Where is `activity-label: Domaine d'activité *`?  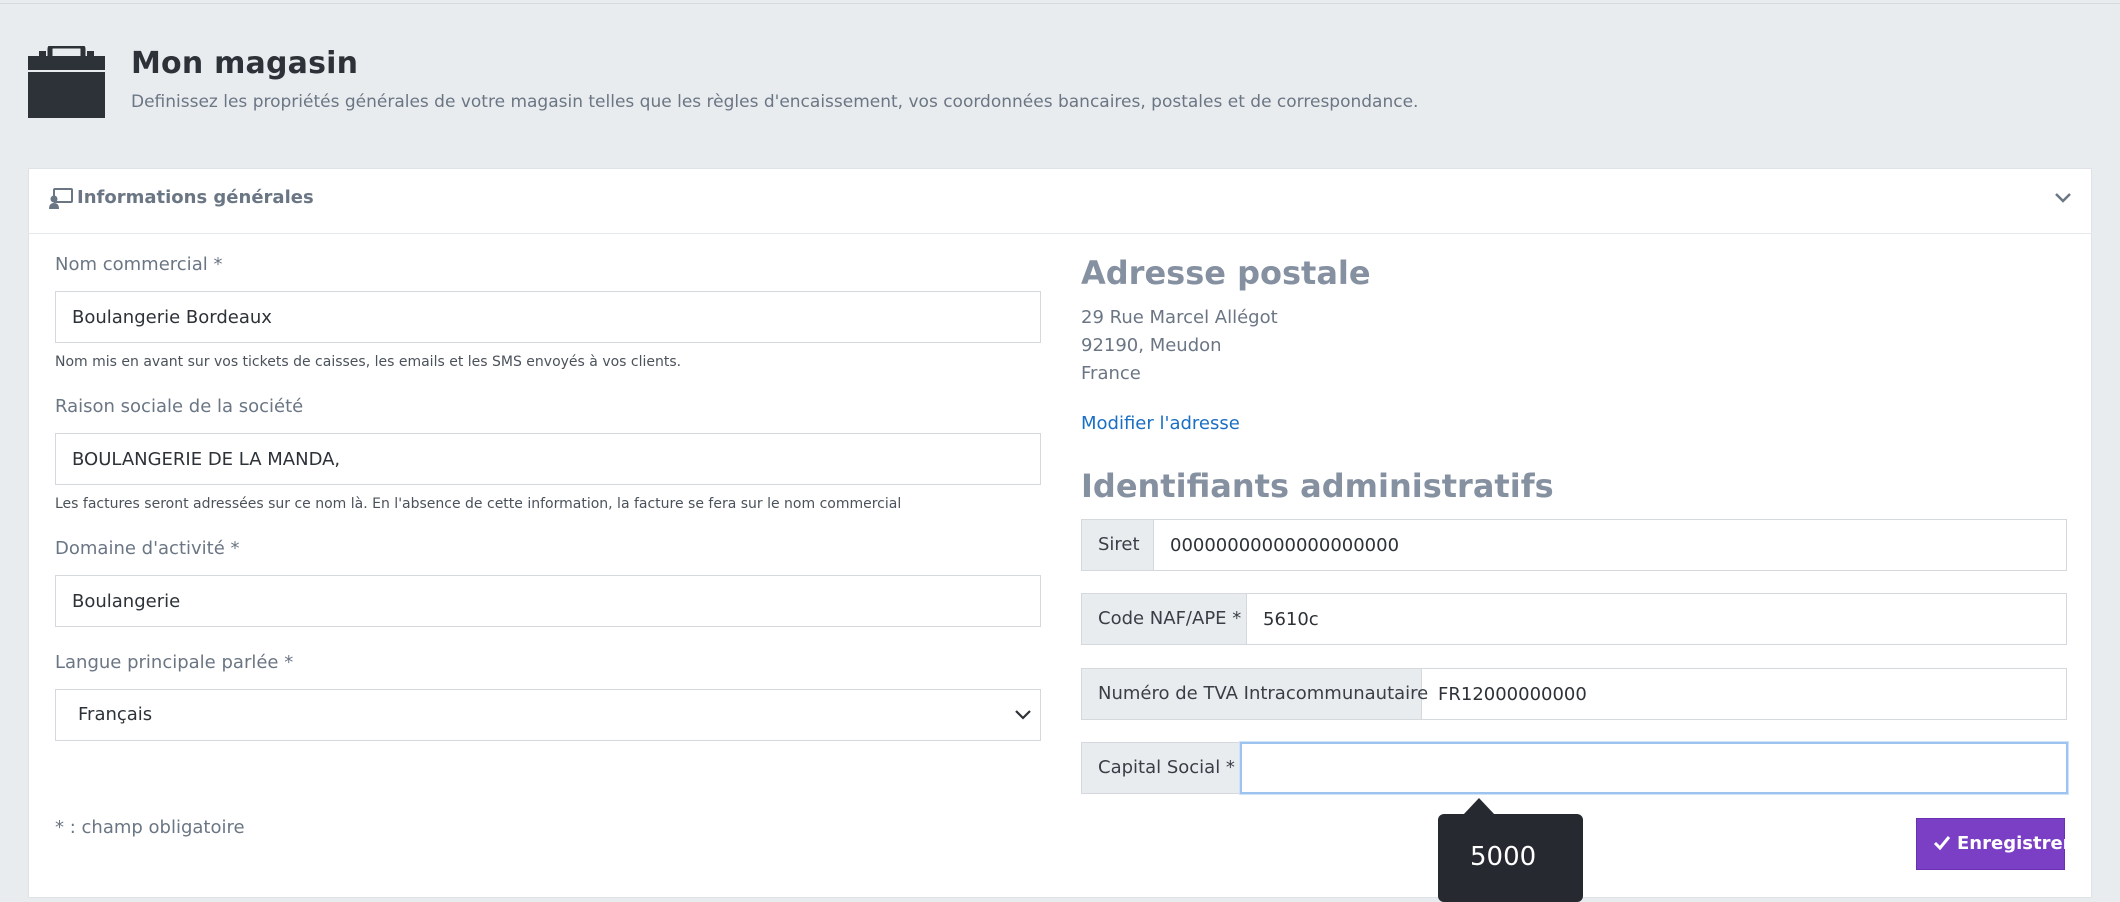
activity-label: Domaine d'activité * is located at coordinates (147, 548).